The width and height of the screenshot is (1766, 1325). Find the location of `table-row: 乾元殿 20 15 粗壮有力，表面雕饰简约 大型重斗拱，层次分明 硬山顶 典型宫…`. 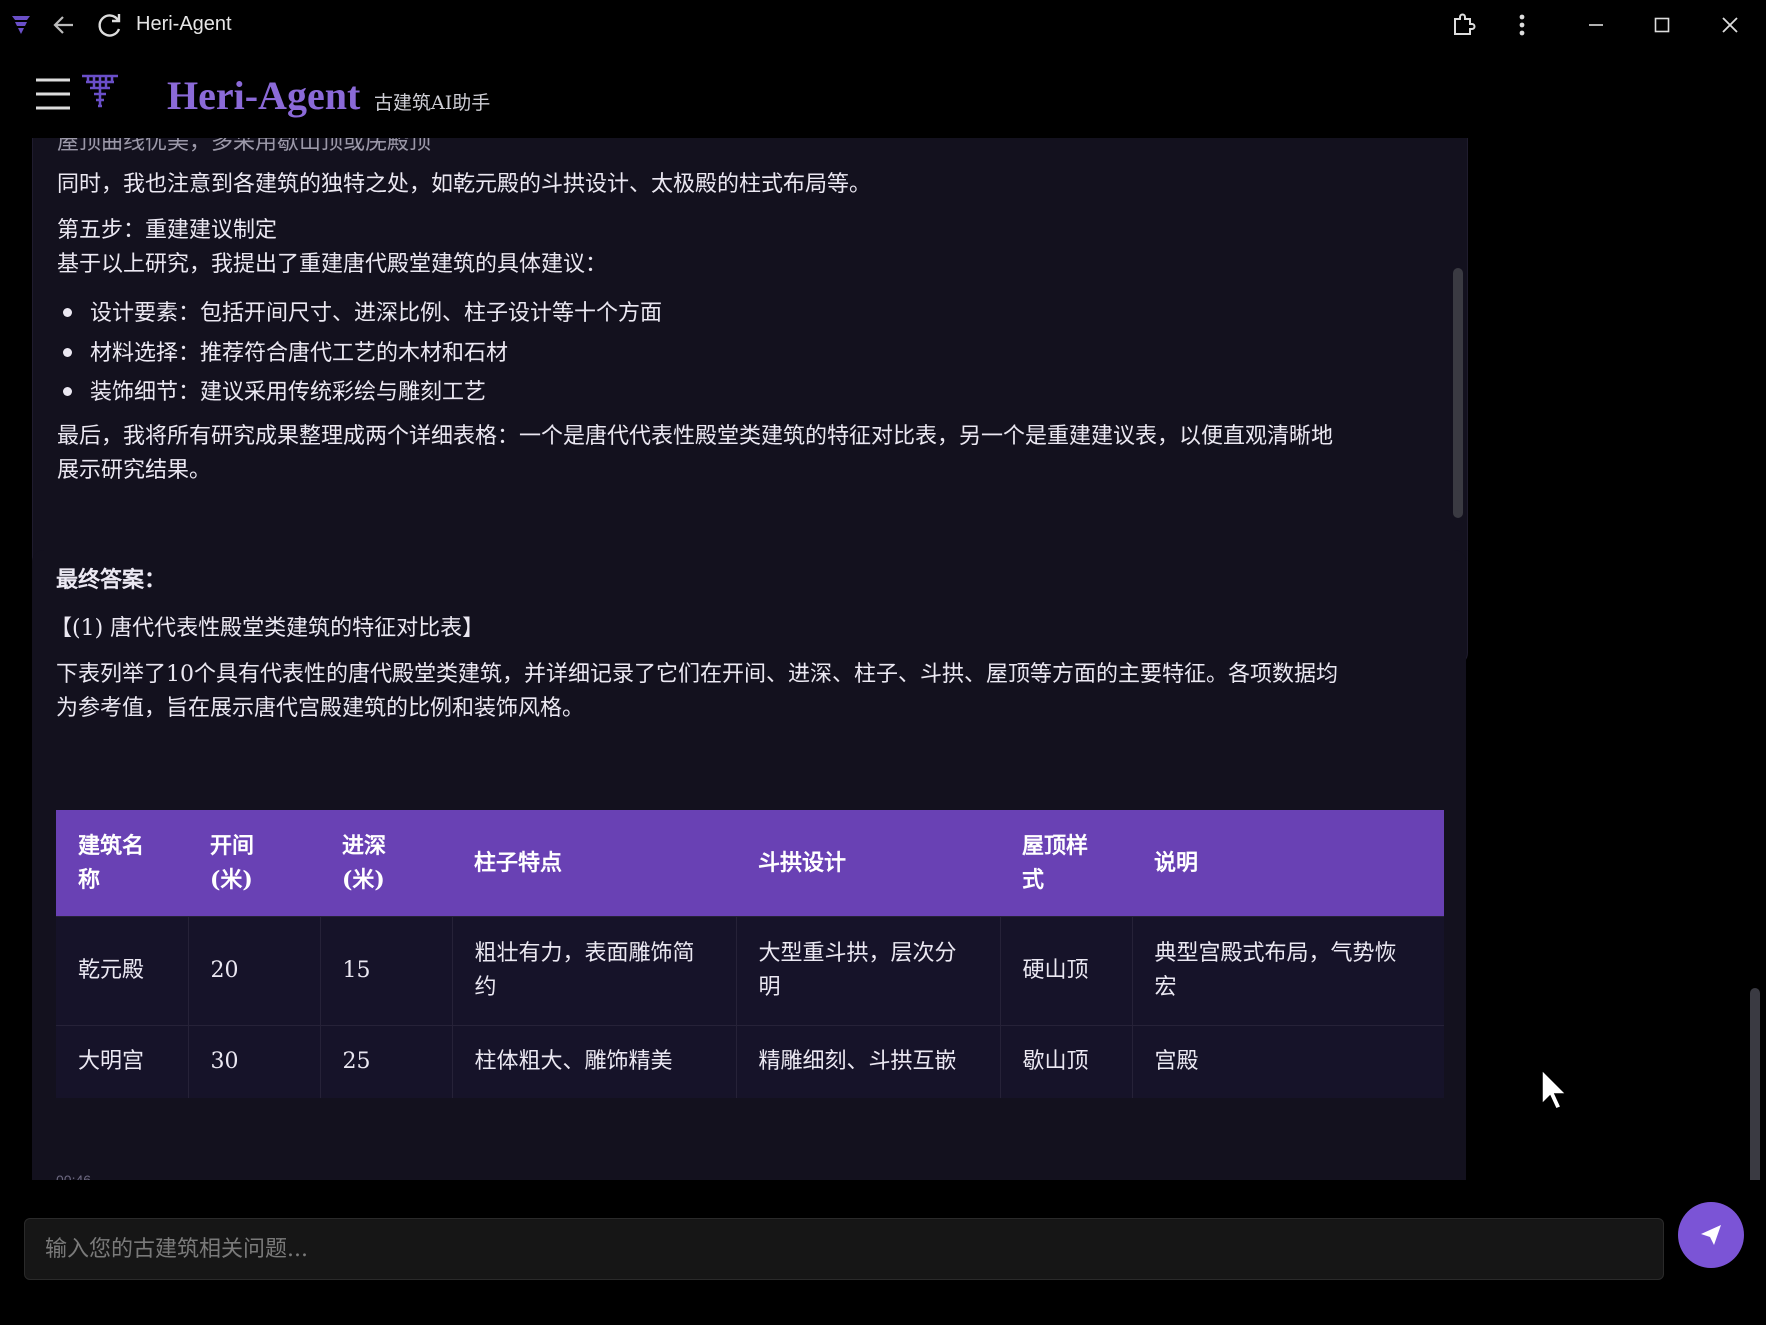

table-row: 乾元殿 20 15 粗壮有力，表面雕饰简约 大型重斗拱，层次分明 硬山顶 典型宫… is located at coordinates (750, 971).